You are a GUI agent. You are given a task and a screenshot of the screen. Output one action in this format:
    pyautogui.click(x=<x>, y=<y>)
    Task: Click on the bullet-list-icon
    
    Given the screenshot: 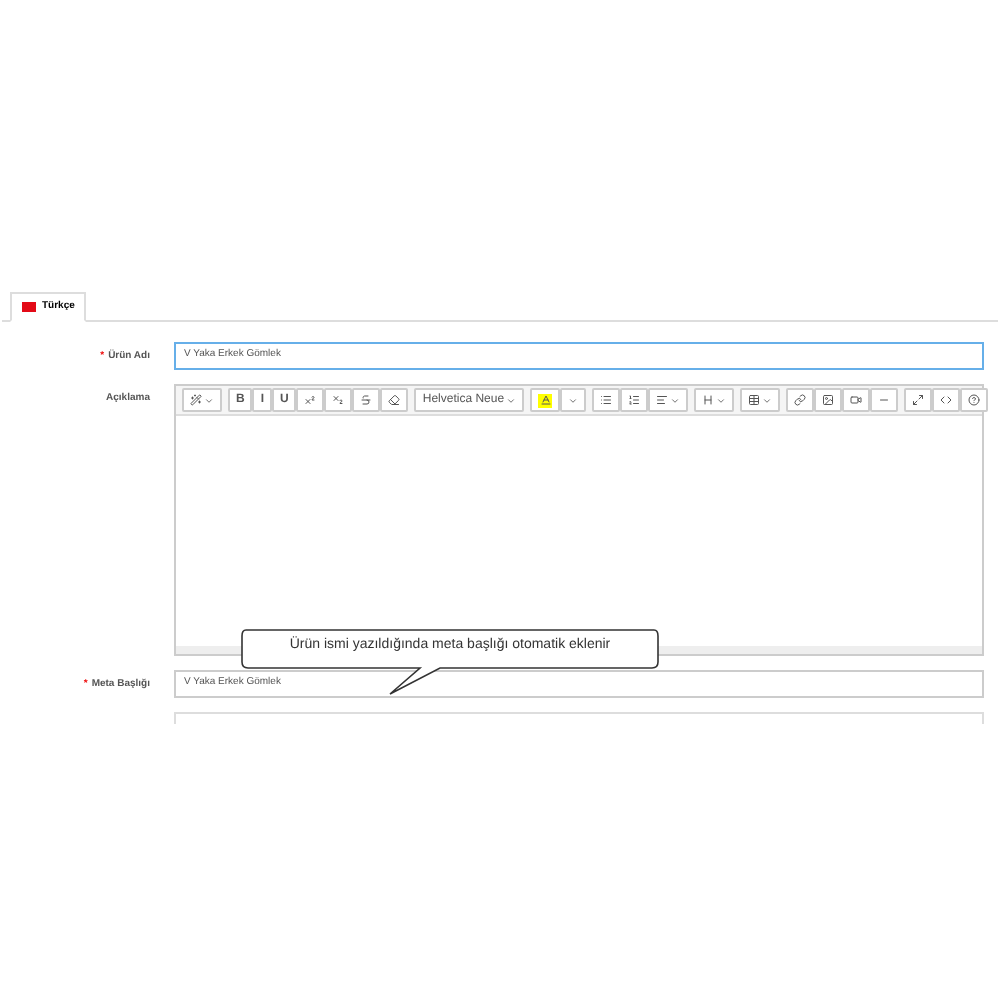 What is the action you would take?
    pyautogui.click(x=606, y=400)
    